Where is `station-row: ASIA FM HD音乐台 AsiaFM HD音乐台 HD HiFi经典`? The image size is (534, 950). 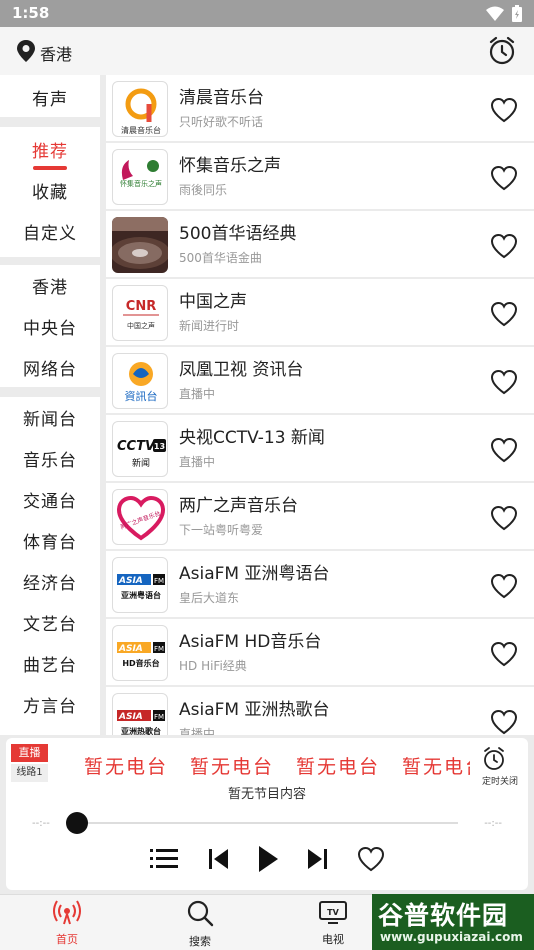
station-row: ASIA FM HD音乐台 AsiaFM HD音乐台 HD HiFi经典 is located at coordinates (320, 652).